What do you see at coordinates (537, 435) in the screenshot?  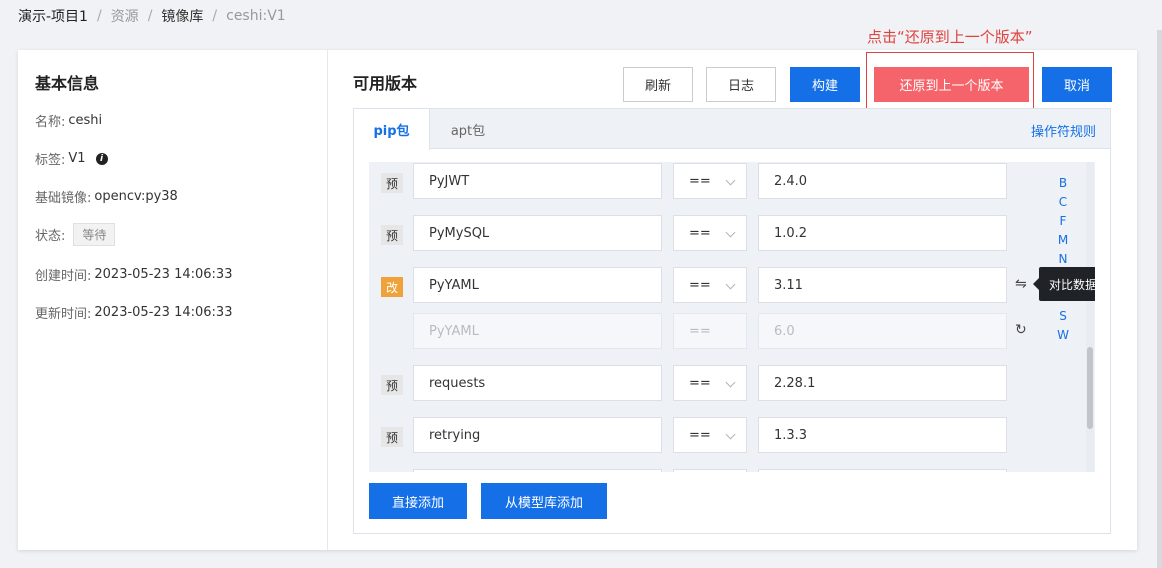 I see `package-name-input: retrying` at bounding box center [537, 435].